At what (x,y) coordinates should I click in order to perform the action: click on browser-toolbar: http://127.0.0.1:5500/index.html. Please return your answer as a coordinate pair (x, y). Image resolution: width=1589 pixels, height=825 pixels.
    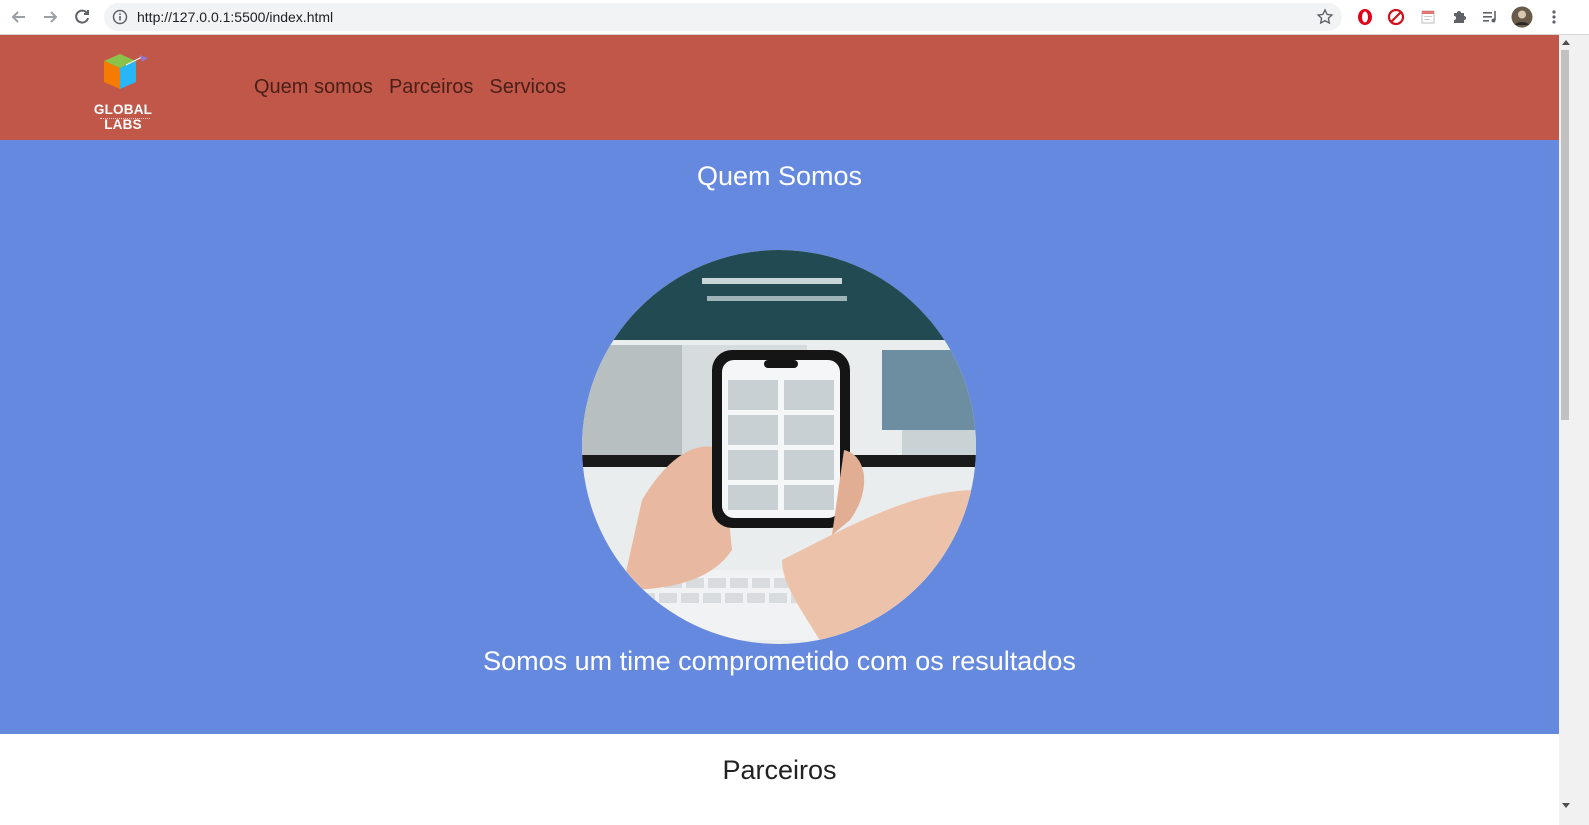
    Looking at the image, I should click on (794, 17).